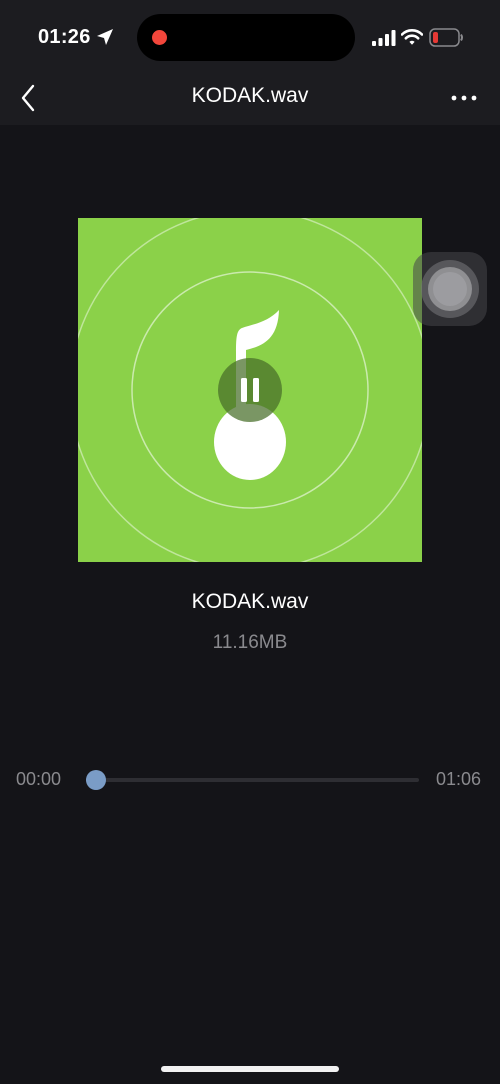 The height and width of the screenshot is (1084, 500). I want to click on wifi-icon, so click(412, 37).